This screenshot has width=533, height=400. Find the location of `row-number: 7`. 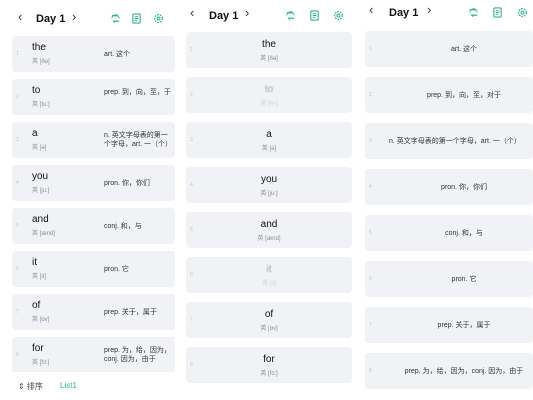

row-number: 7 is located at coordinates (17, 312).